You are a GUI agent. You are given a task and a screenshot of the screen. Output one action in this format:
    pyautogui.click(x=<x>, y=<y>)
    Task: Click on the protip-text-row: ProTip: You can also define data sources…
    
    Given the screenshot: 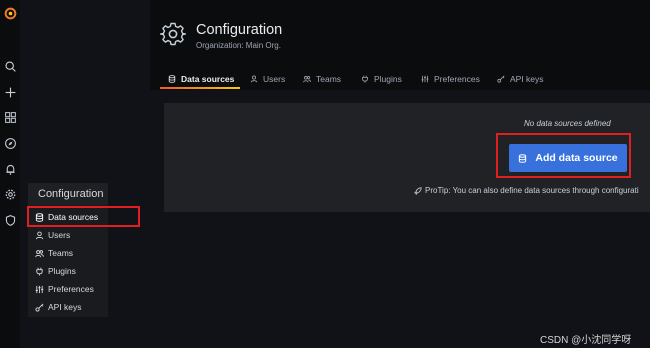 What is the action you would take?
    pyautogui.click(x=526, y=190)
    